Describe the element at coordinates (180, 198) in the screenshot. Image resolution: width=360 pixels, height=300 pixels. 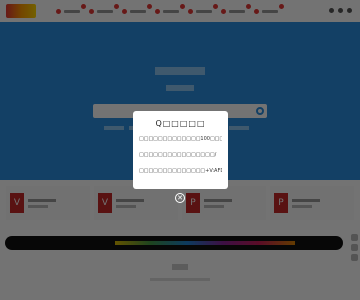
I see `close-icon: ✕` at that location.